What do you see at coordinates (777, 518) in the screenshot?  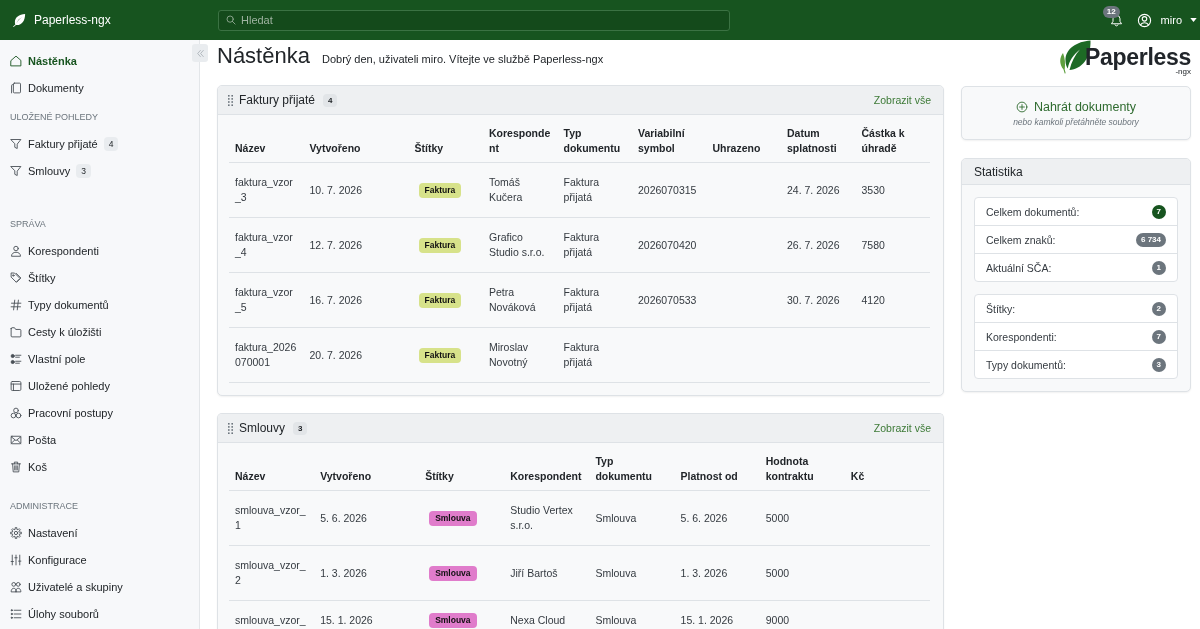 I see `table-cell-text: 5000` at bounding box center [777, 518].